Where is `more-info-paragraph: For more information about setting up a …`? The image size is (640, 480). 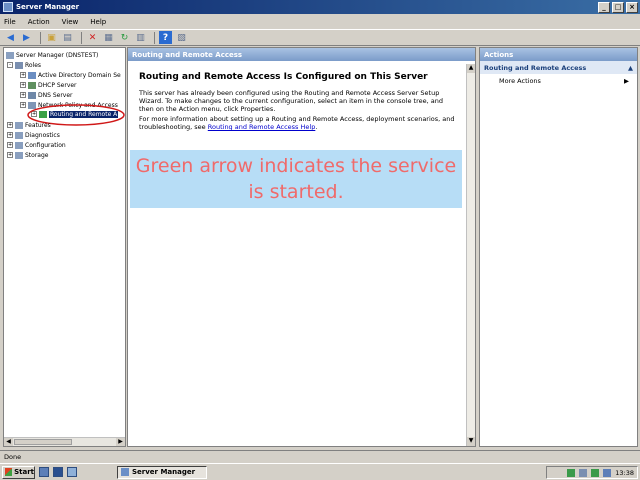 more-info-paragraph: For more information about setting up a … is located at coordinates (297, 123).